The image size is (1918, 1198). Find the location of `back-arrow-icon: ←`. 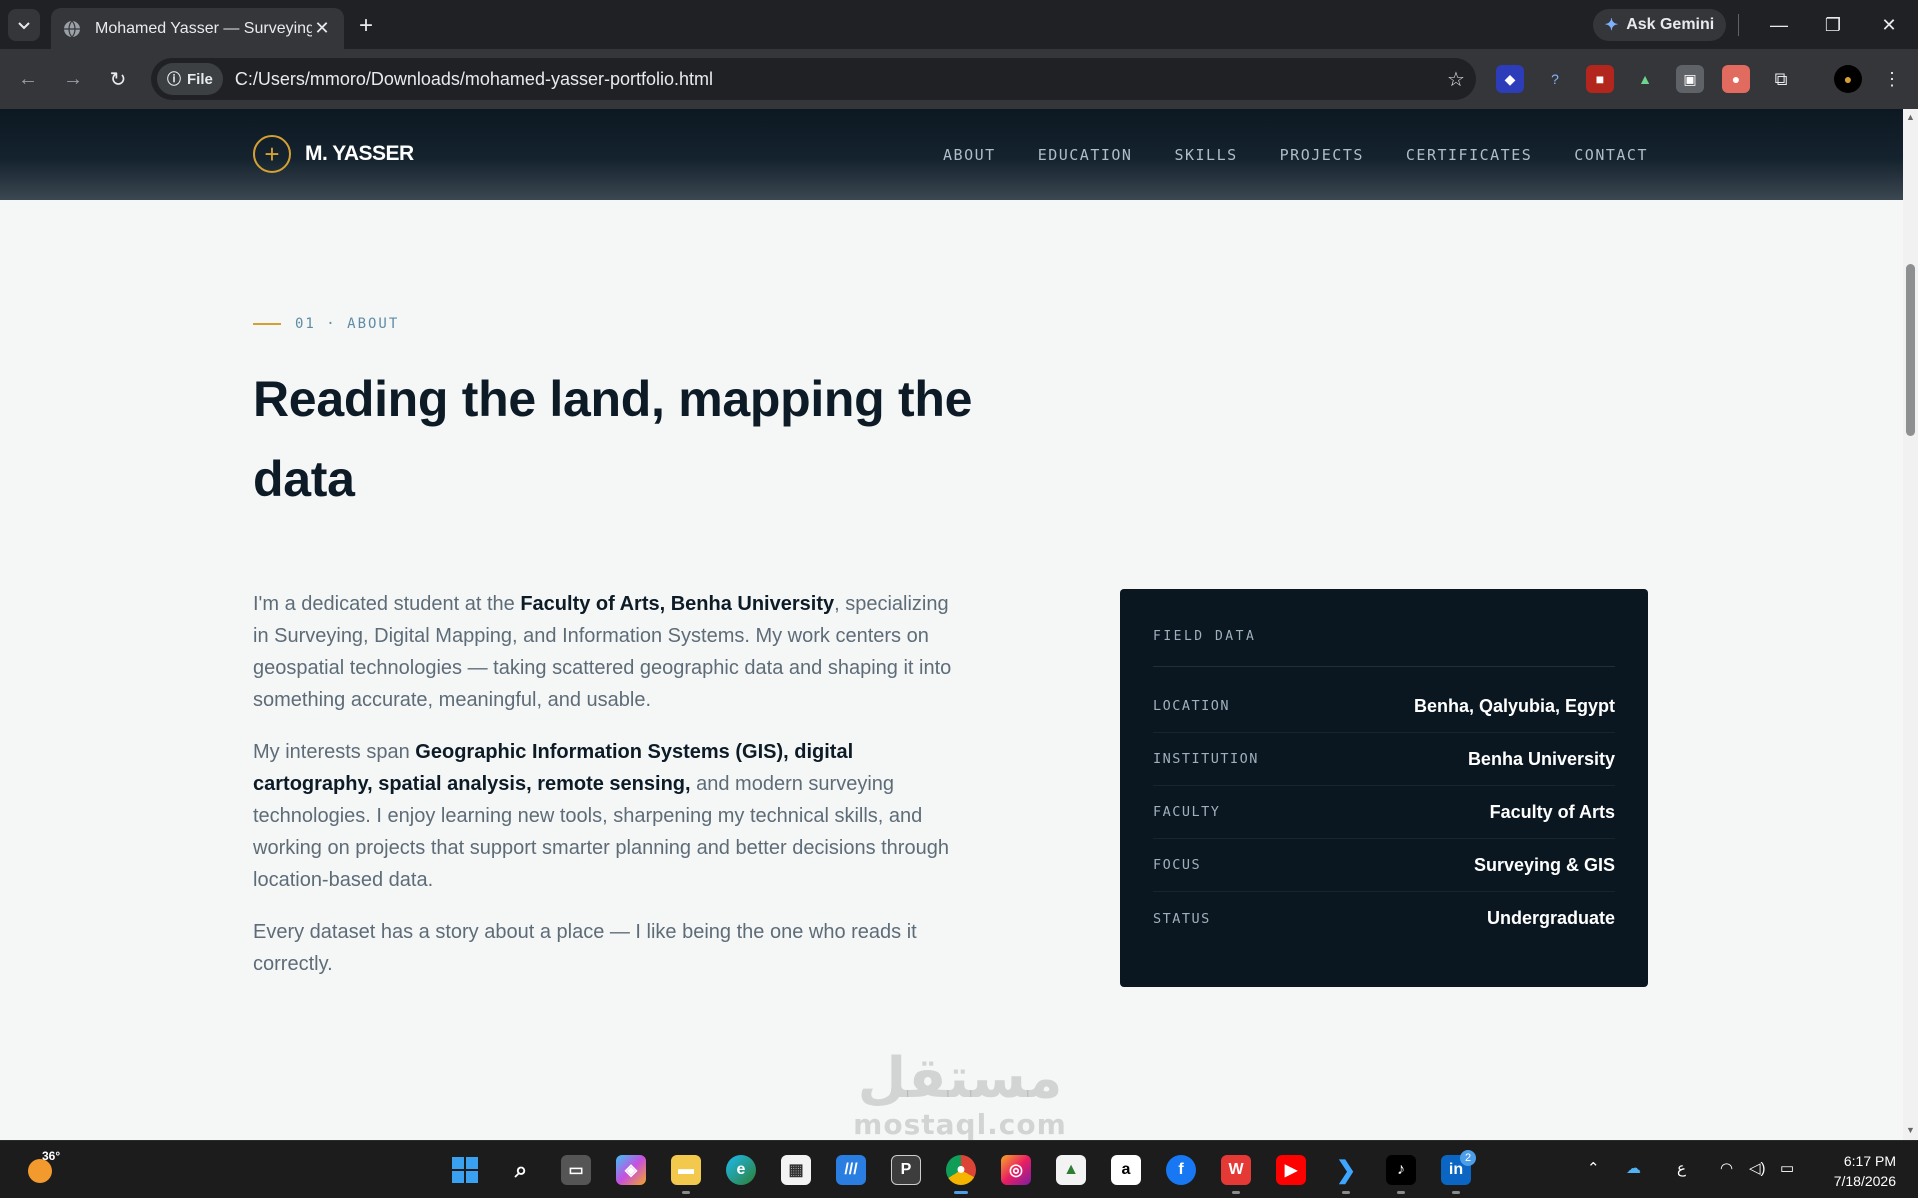

back-arrow-icon: ← is located at coordinates (28, 79).